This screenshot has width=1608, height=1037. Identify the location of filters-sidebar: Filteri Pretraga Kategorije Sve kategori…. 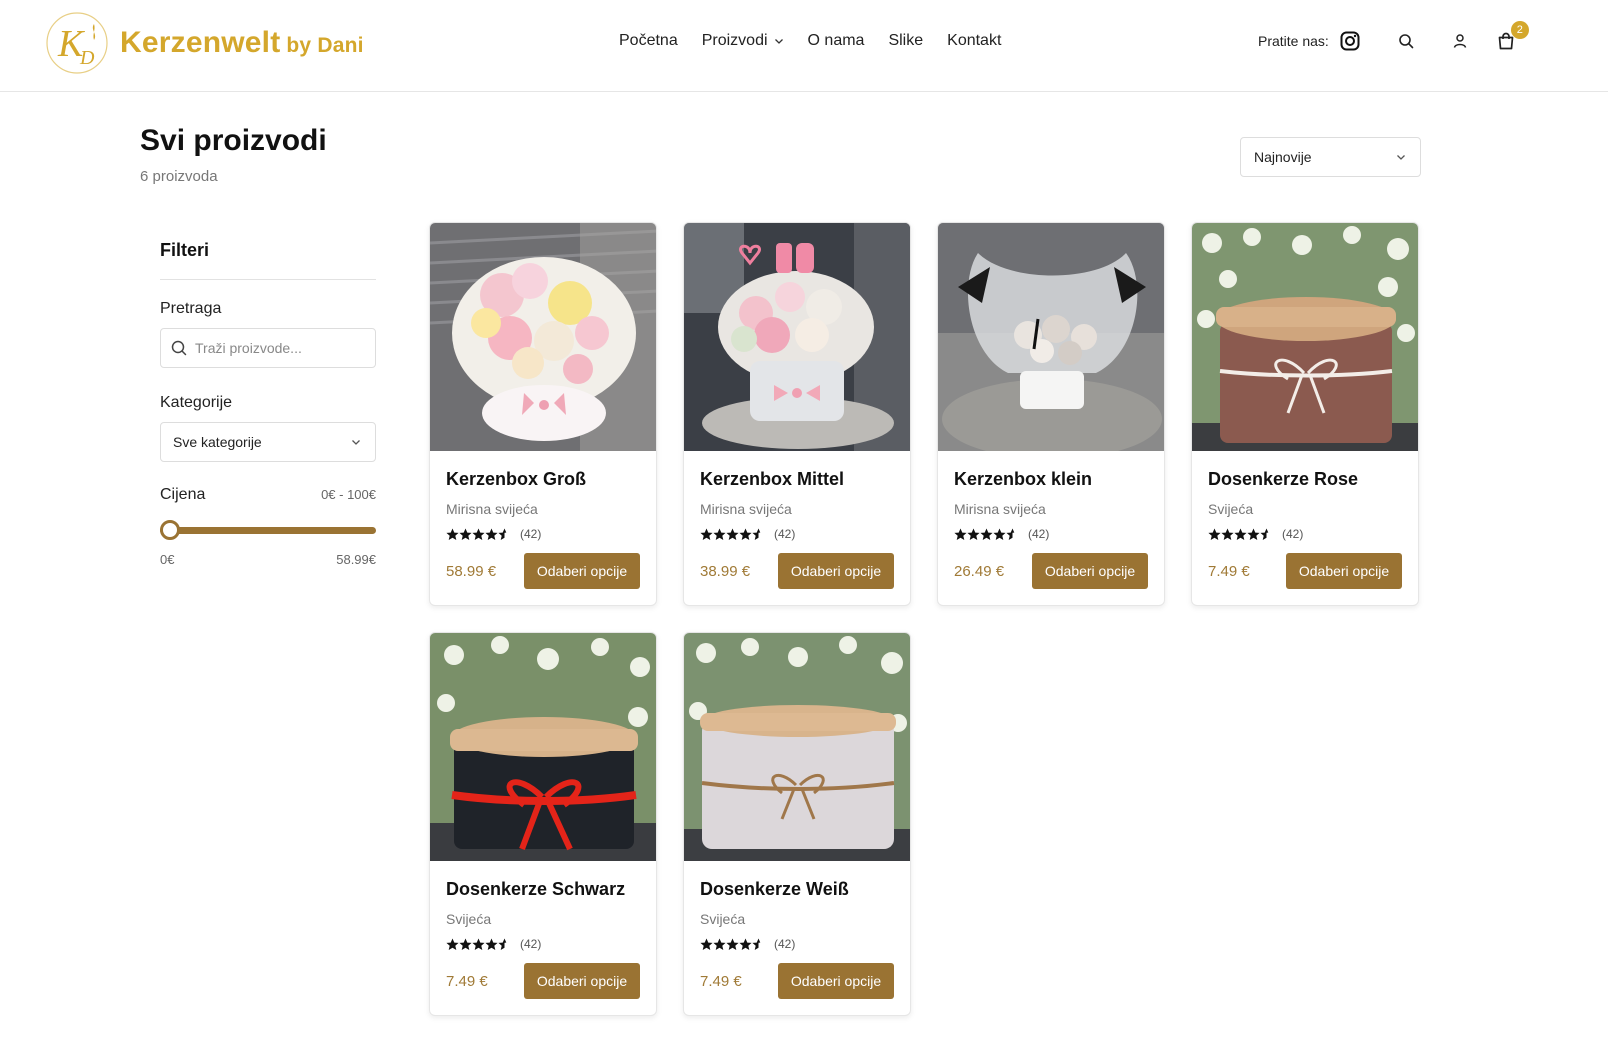
(268, 403).